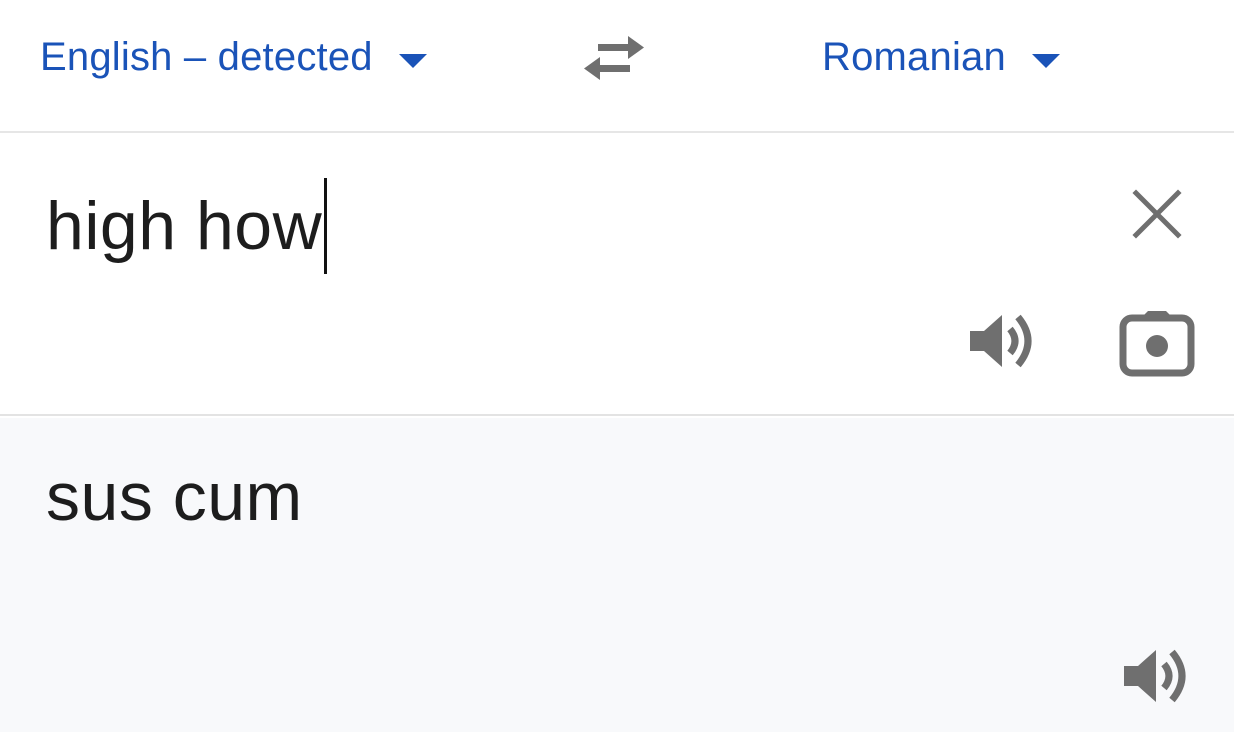 This screenshot has width=1234, height=732. I want to click on clear-input-button, so click(1157, 214).